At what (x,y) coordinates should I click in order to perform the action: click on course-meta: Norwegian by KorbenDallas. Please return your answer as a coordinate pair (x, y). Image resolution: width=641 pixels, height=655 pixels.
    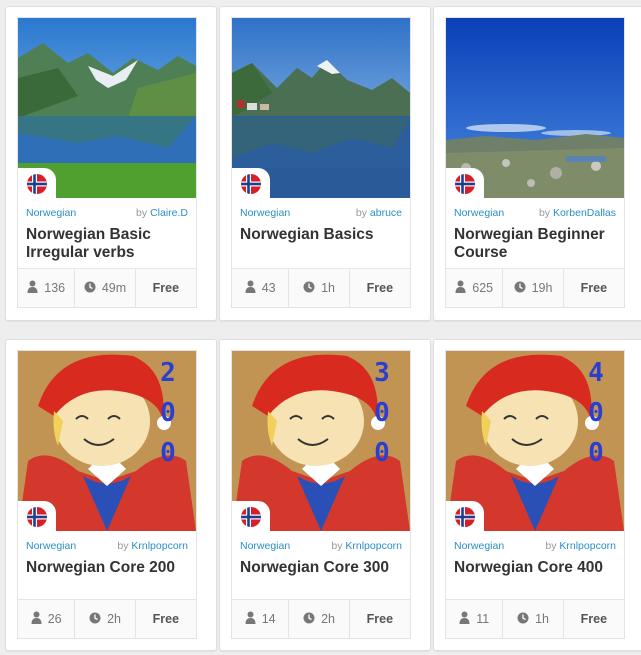
    Looking at the image, I should click on (535, 209).